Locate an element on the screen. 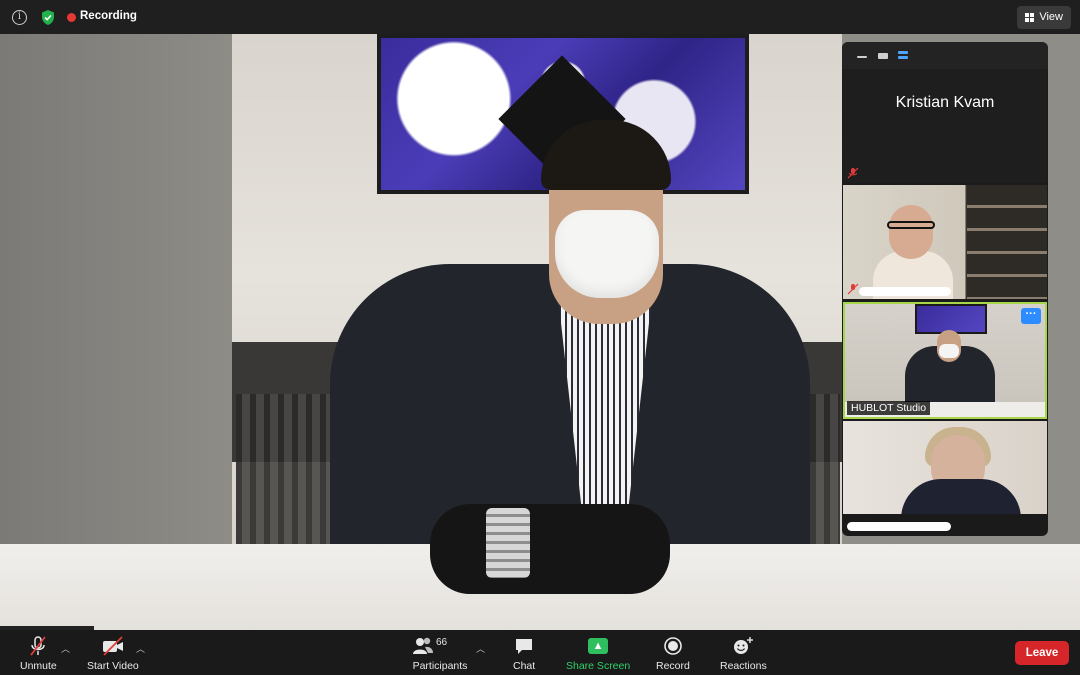 The width and height of the screenshot is (1080, 675). recording-label: Recording is located at coordinates (108, 16).